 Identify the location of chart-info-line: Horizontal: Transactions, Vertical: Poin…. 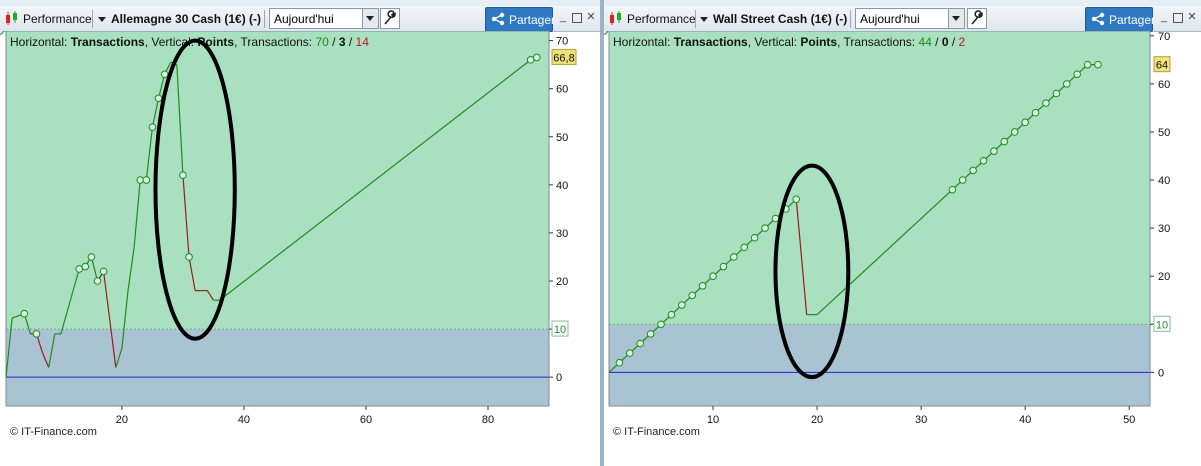
(789, 42).